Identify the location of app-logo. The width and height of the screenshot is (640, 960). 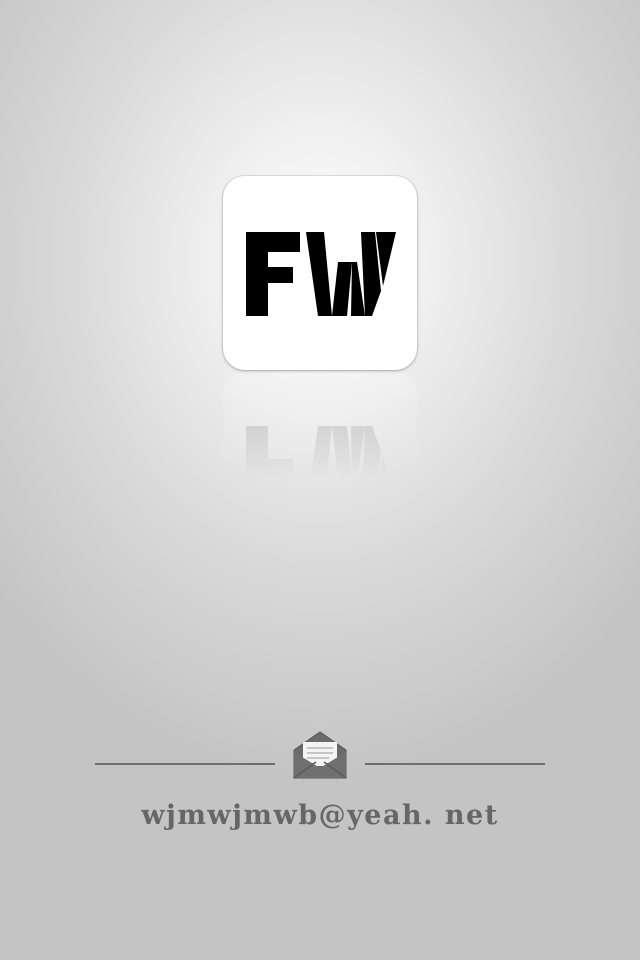
(320, 273).